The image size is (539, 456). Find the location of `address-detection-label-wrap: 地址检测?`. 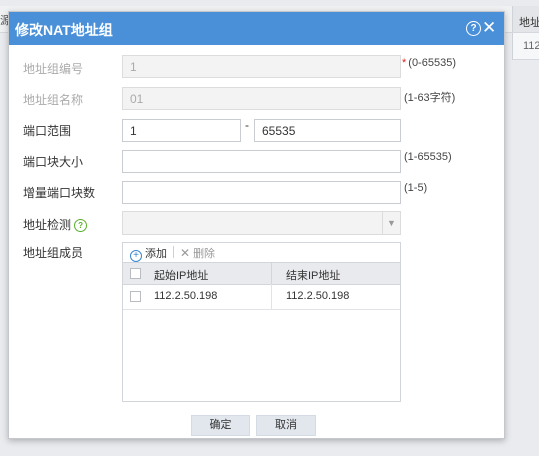

address-detection-label-wrap: 地址检测? is located at coordinates (55, 224).